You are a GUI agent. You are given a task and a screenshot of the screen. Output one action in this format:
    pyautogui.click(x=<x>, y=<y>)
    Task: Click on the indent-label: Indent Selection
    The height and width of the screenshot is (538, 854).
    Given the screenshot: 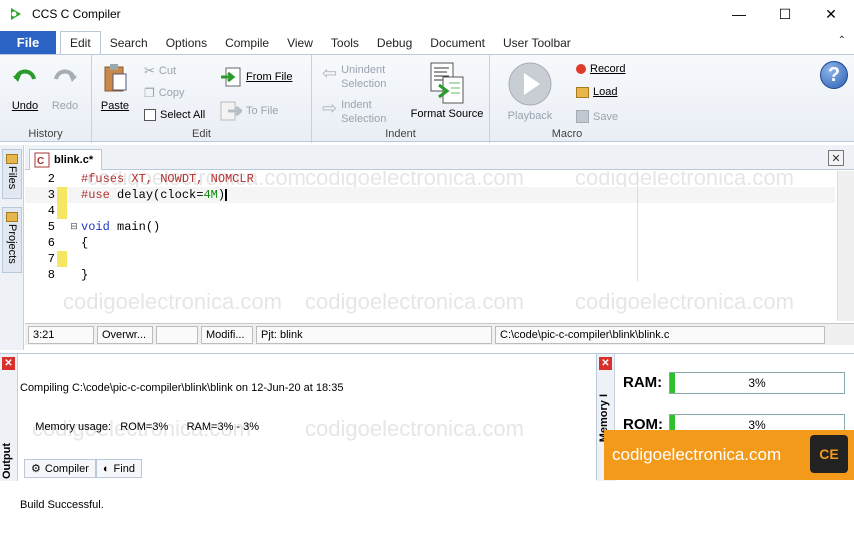 What is the action you would take?
    pyautogui.click(x=364, y=112)
    